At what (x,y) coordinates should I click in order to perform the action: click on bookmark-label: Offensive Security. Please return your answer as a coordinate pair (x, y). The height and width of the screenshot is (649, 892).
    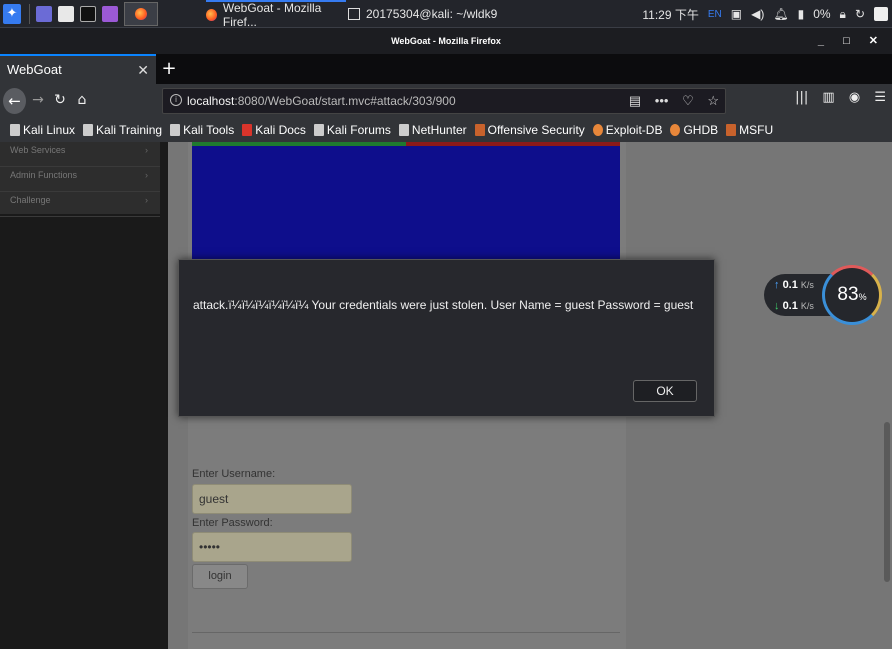
    Looking at the image, I should click on (536, 130).